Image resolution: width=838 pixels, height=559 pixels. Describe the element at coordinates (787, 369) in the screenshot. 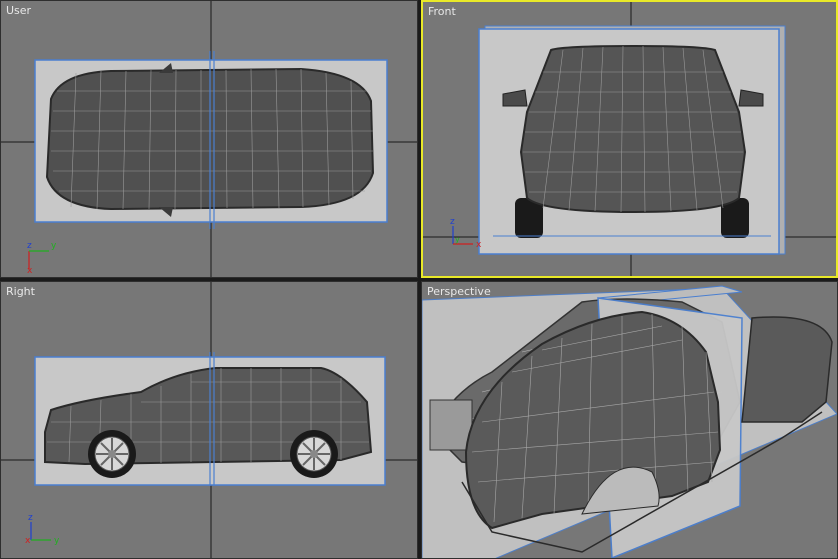

I see `car-rear-perspective` at that location.